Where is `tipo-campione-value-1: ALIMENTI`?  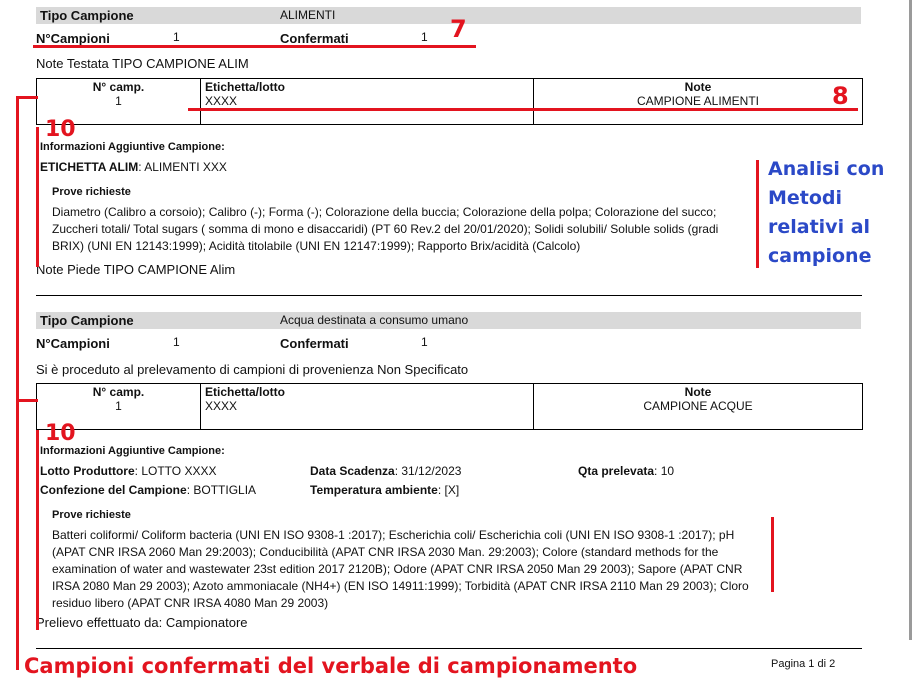
tipo-campione-value-1: ALIMENTI is located at coordinates (308, 15).